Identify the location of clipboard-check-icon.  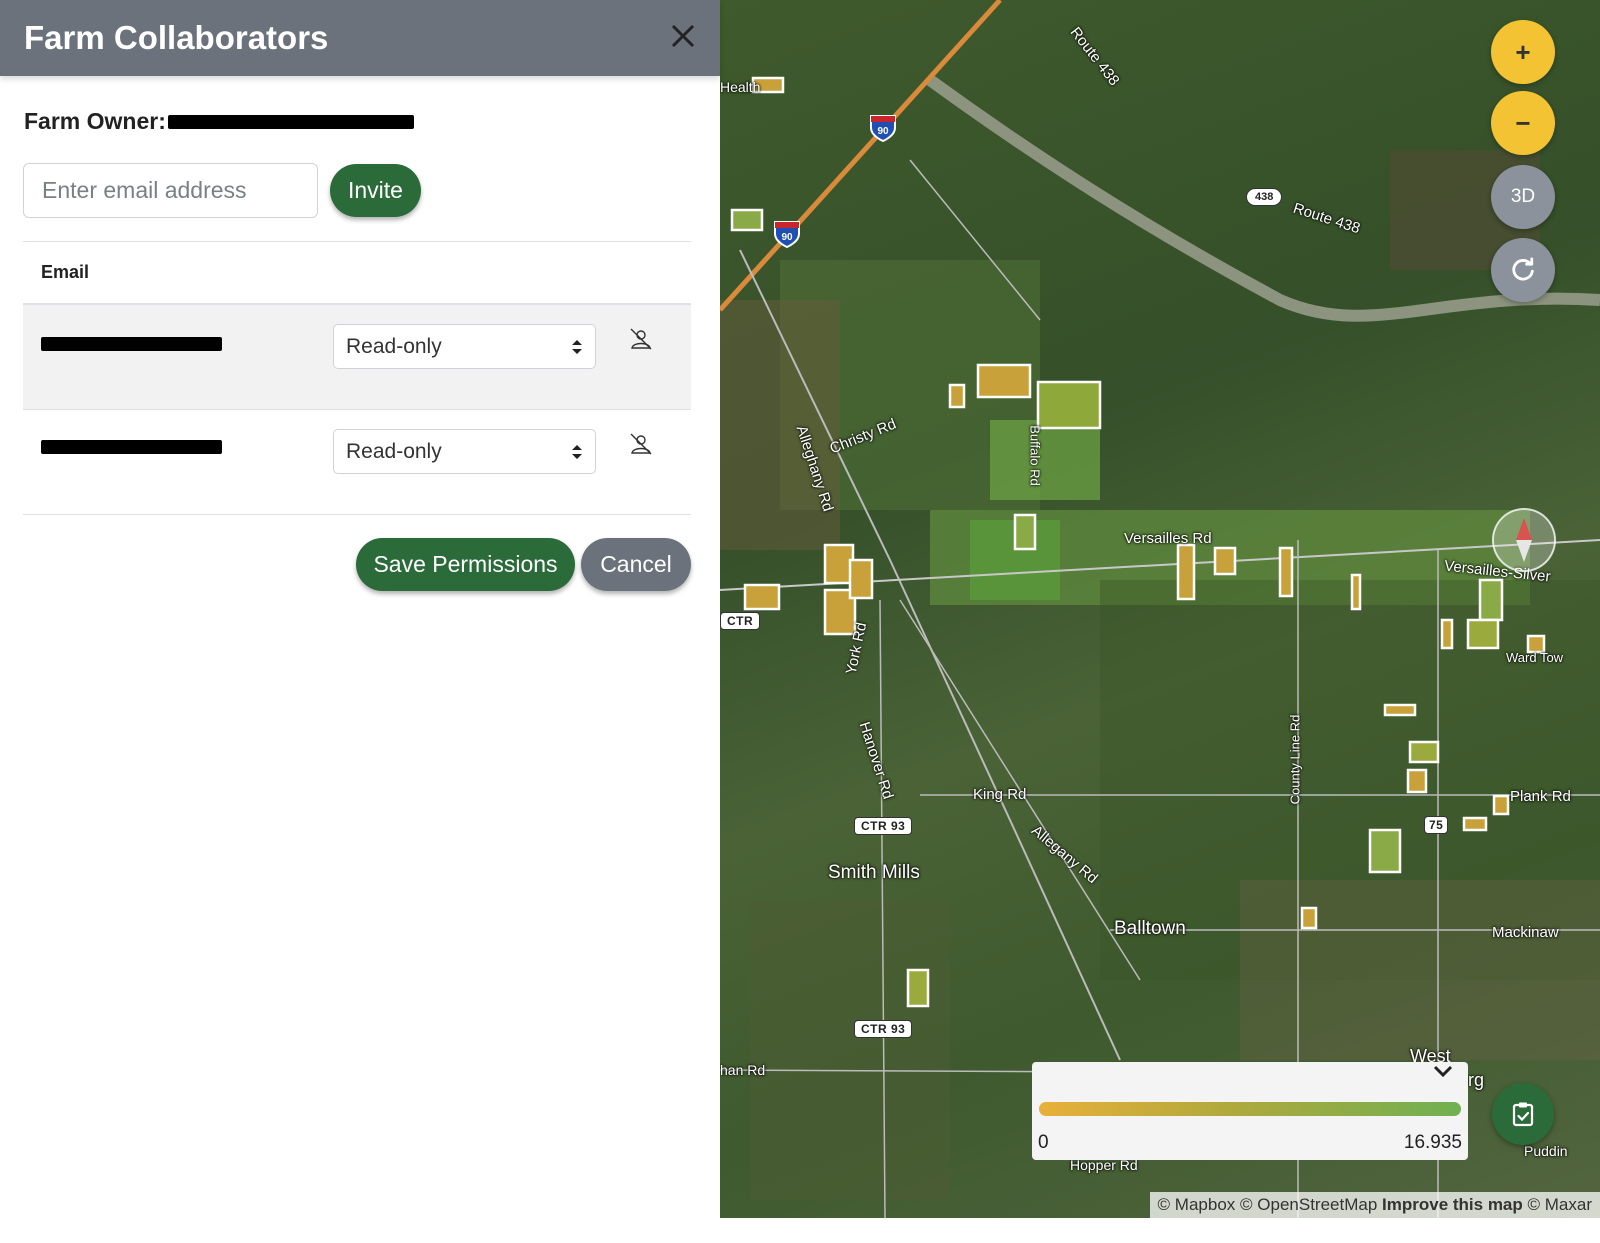
(1523, 1114).